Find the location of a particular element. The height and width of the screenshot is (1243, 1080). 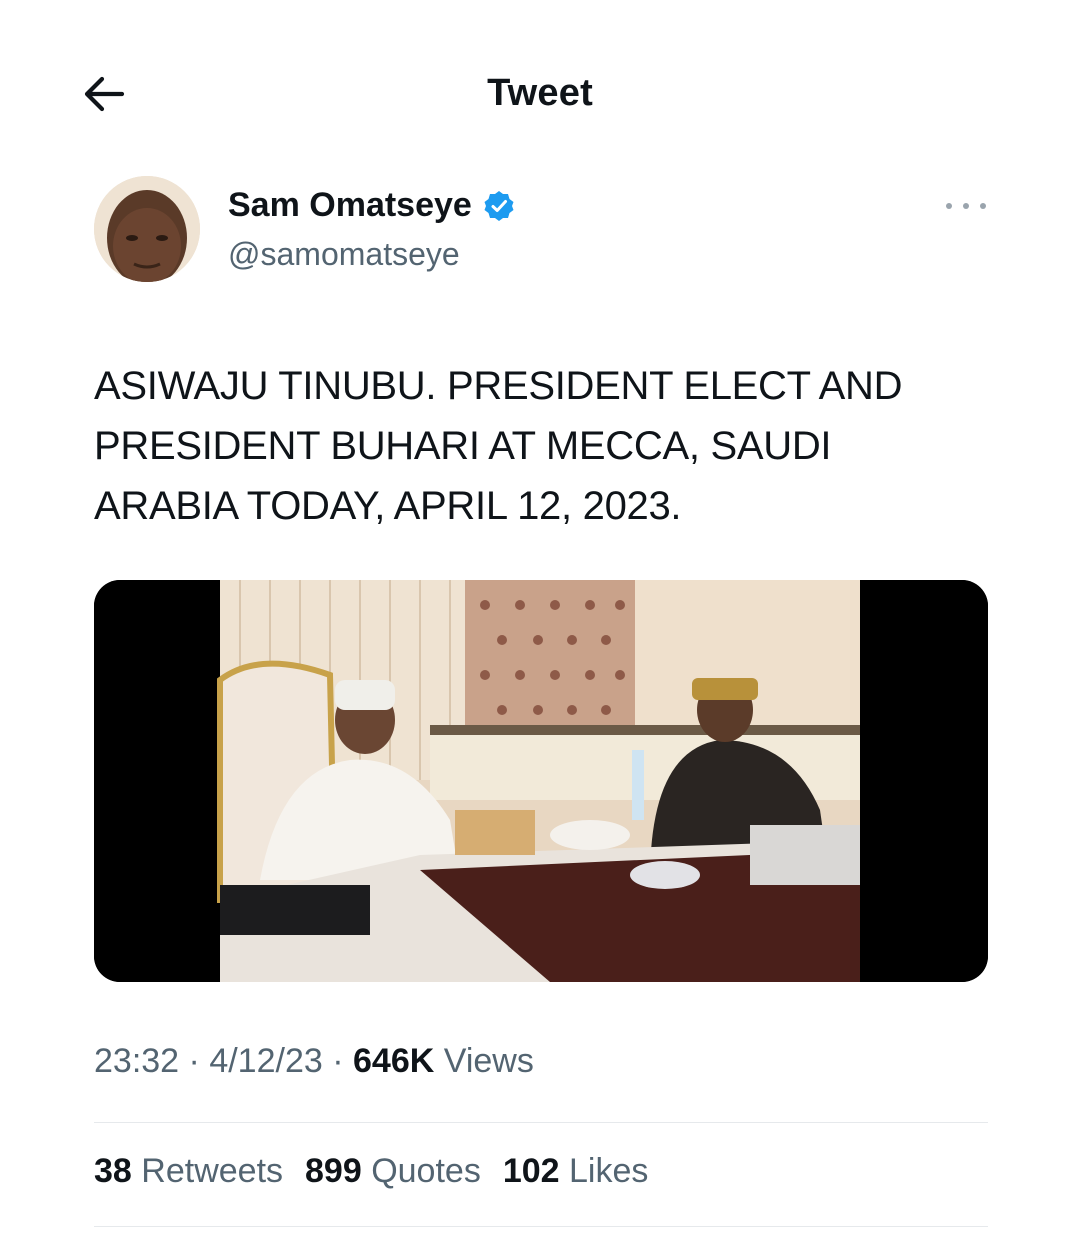

quotes-label: Quotes is located at coordinates (426, 1171).